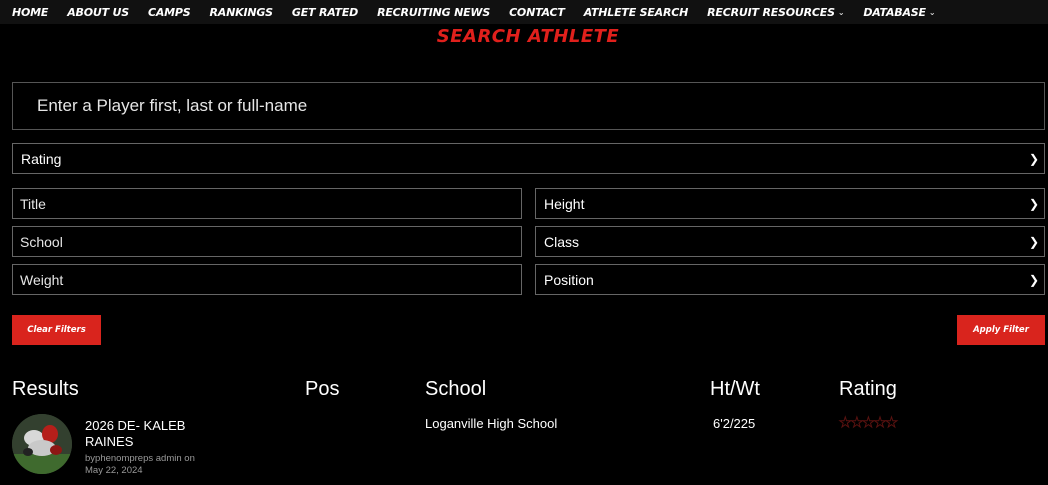  What do you see at coordinates (562, 241) in the screenshot?
I see `class-select-value: Class` at bounding box center [562, 241].